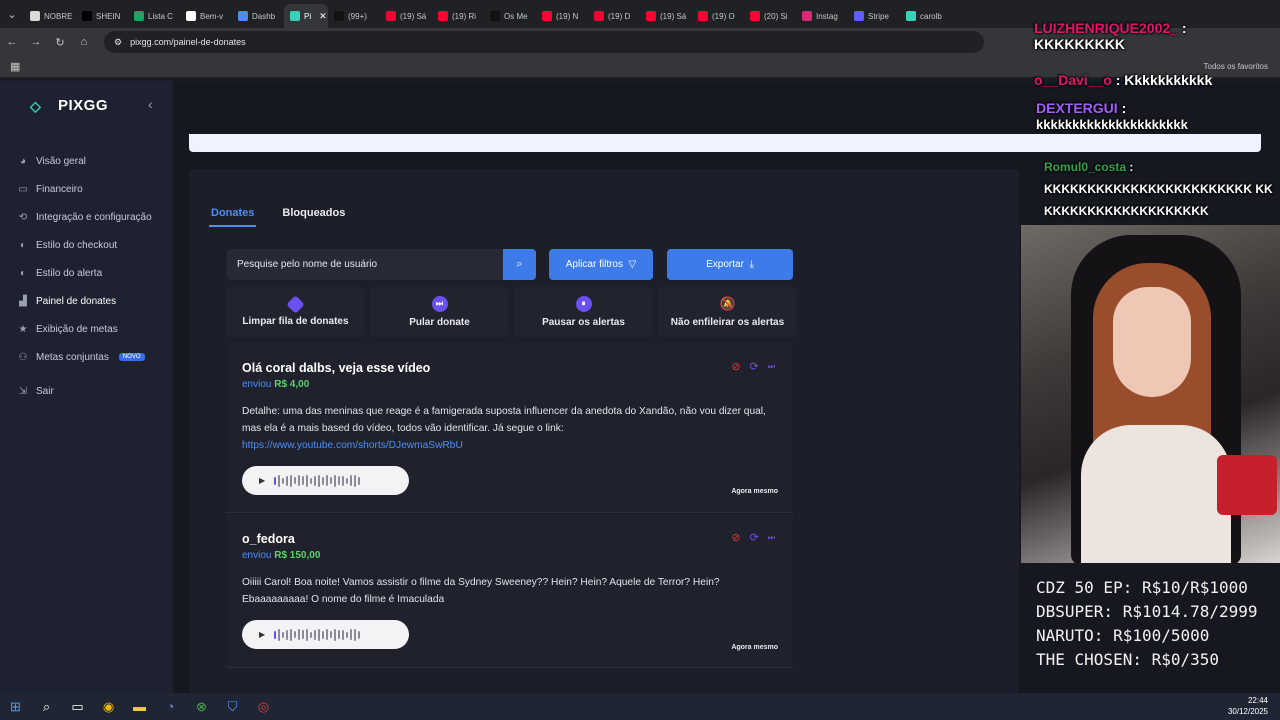  What do you see at coordinates (439, 322) in the screenshot?
I see `skip-donate-label: Pular donate` at bounding box center [439, 322].